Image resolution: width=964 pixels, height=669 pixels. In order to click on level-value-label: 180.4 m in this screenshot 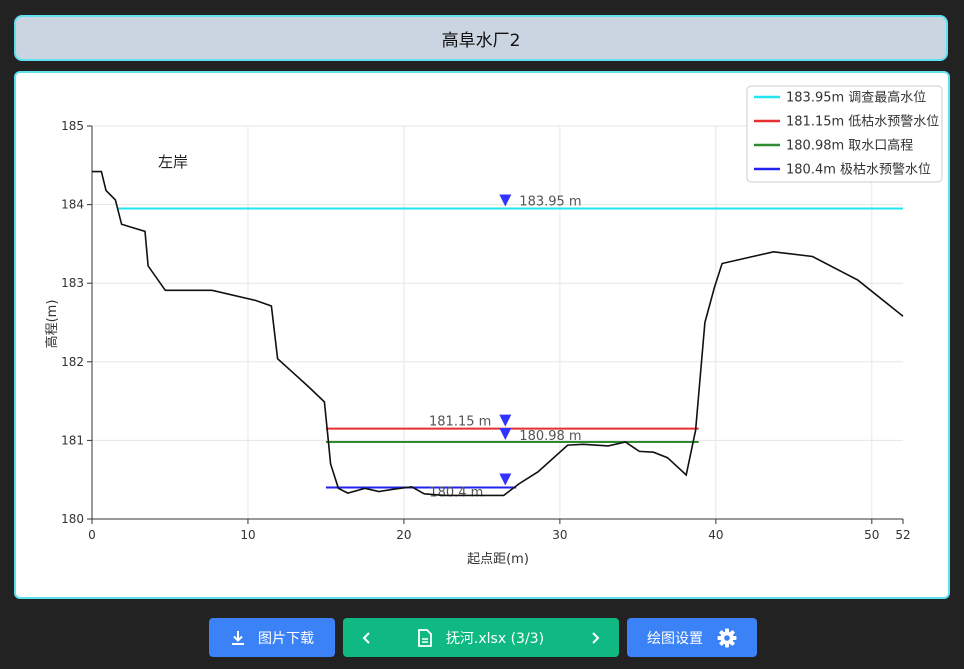, I will do `click(456, 493)`.